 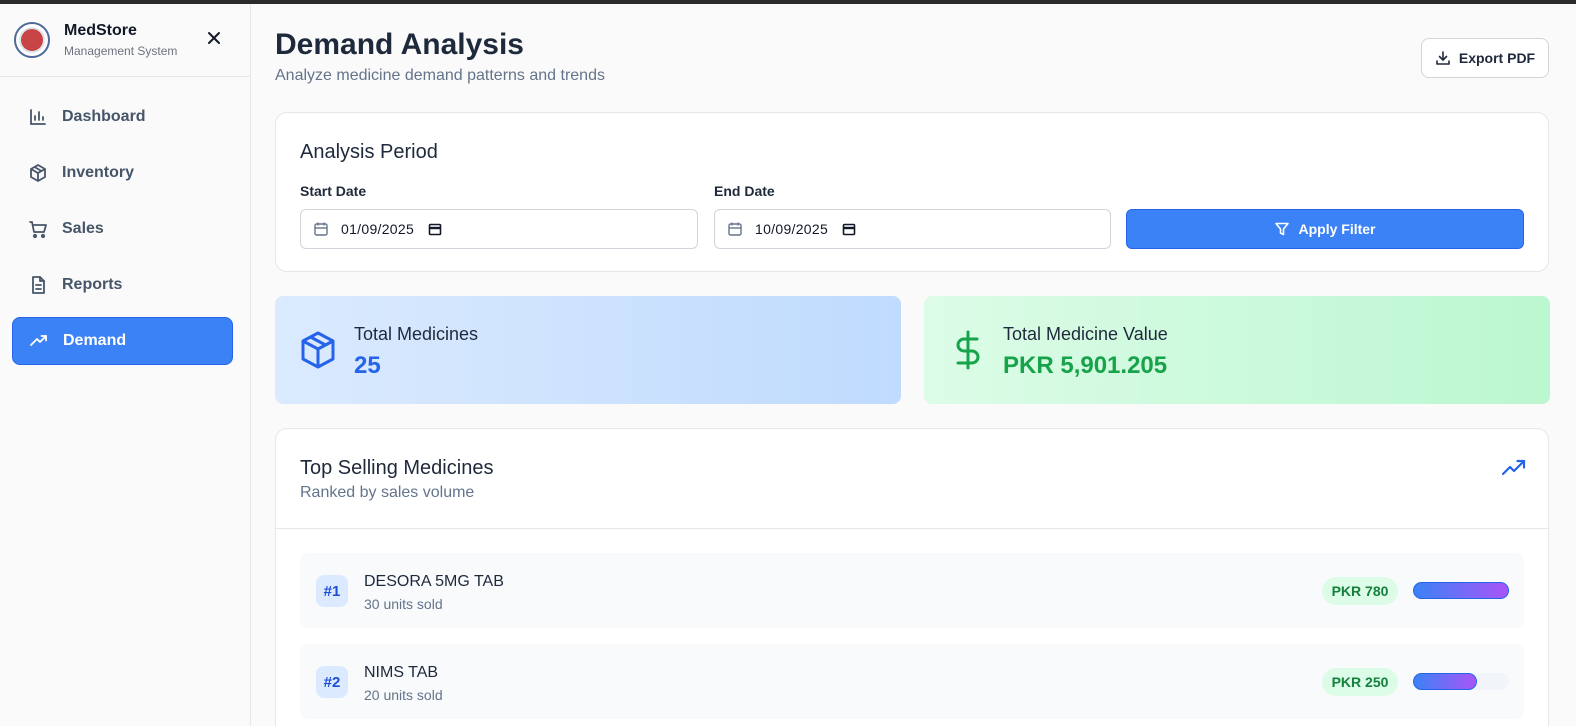 I want to click on divider, so click(x=912, y=528).